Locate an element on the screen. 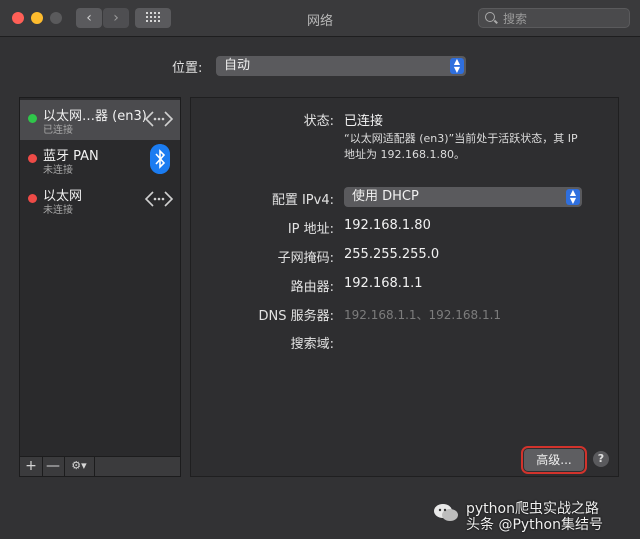 The width and height of the screenshot is (640, 539). title-bar: ‹ › 网络 is located at coordinates (320, 18).